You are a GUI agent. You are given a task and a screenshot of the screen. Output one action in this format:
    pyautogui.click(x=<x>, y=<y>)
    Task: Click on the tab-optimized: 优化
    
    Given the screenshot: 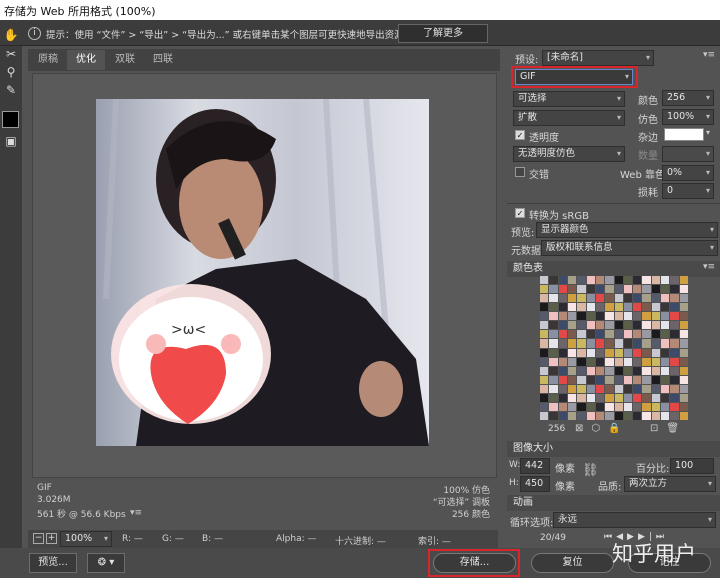 What is the action you would take?
    pyautogui.click(x=86, y=60)
    